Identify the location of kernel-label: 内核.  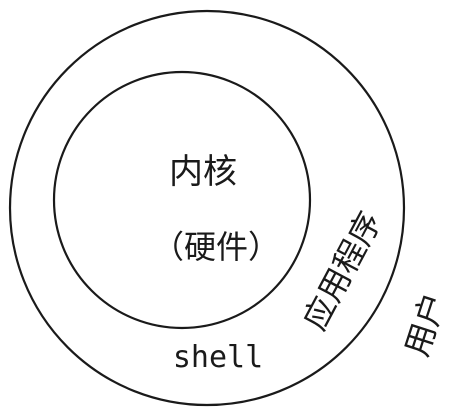
(203, 172).